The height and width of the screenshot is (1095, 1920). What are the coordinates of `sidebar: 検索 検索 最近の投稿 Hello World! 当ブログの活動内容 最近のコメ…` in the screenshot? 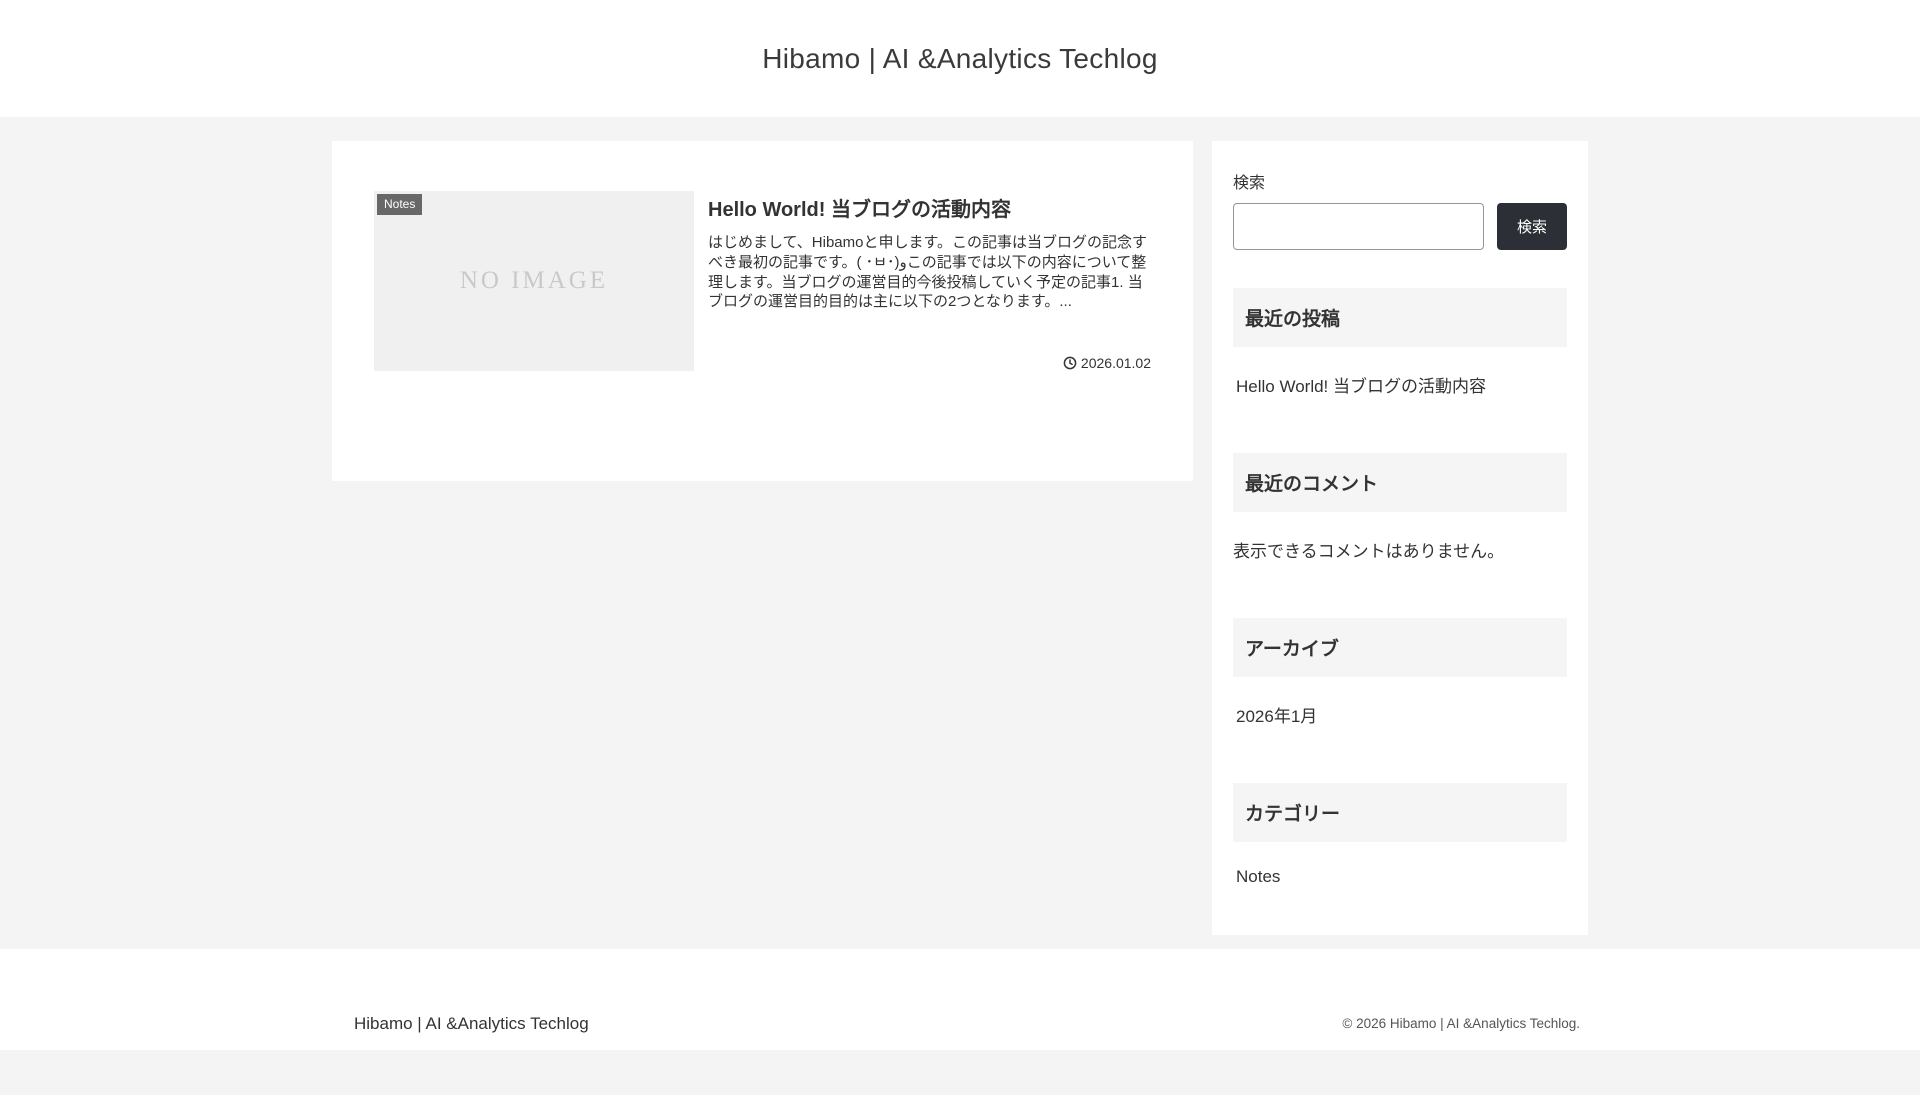 It's located at (1400, 538).